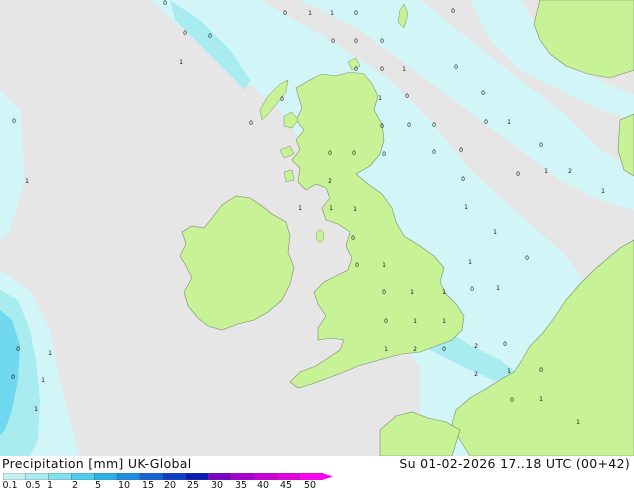  I want to click on legend-tick-label: 40, so click(263, 485).